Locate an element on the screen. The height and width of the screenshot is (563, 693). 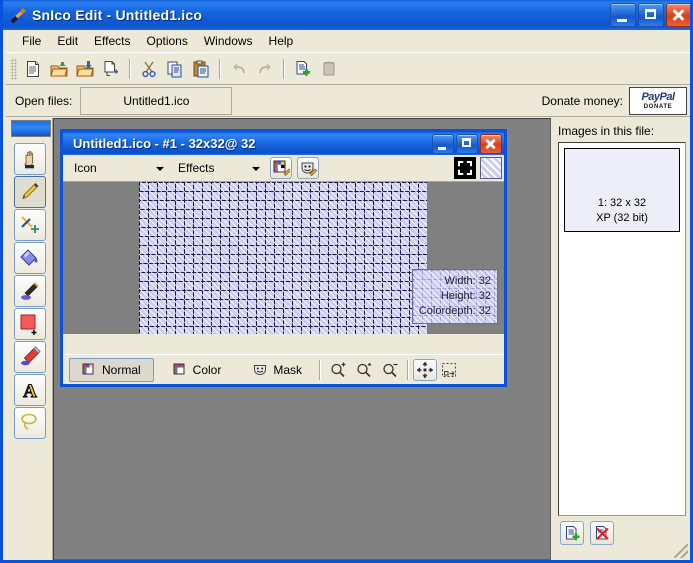
open-file-button is located at coordinates (59, 69).